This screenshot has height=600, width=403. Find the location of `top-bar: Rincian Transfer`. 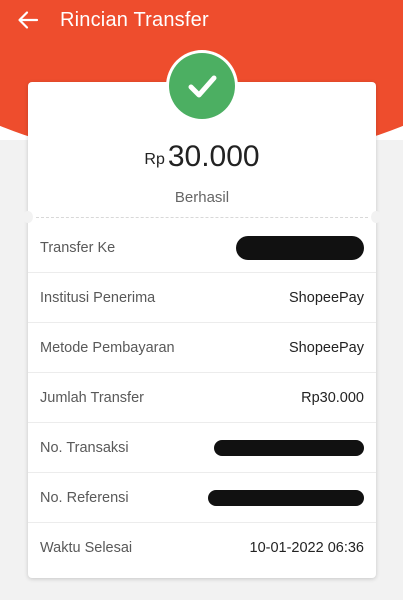

top-bar: Rincian Transfer is located at coordinates (201, 20).